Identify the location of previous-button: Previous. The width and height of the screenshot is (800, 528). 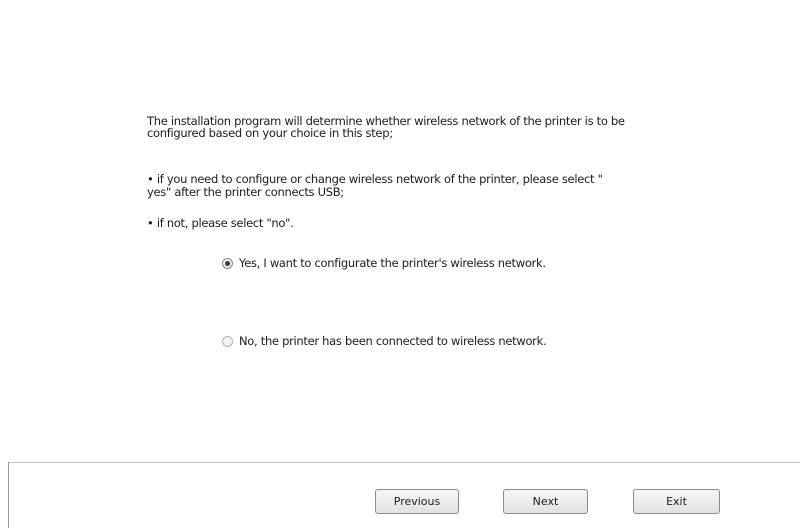
(417, 501).